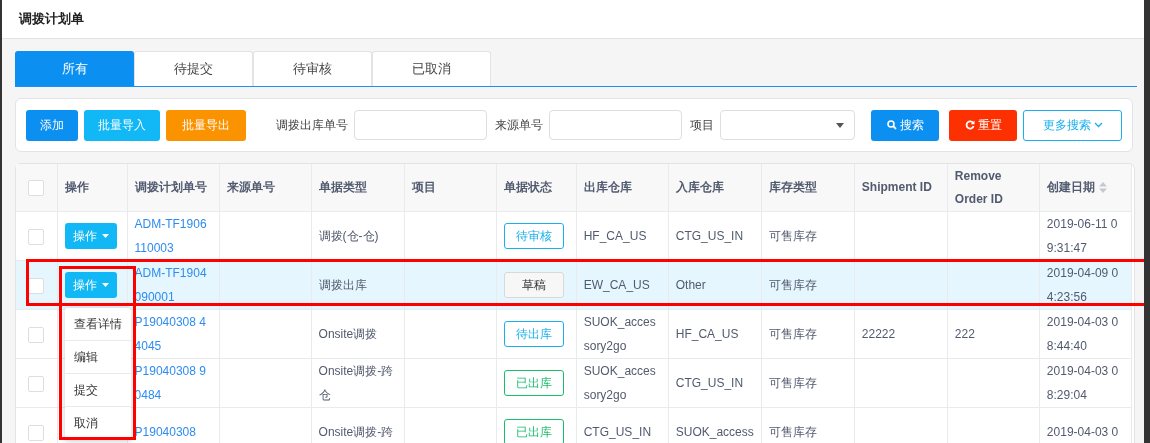  I want to click on column-header: Remove Order ID, so click(978, 187).